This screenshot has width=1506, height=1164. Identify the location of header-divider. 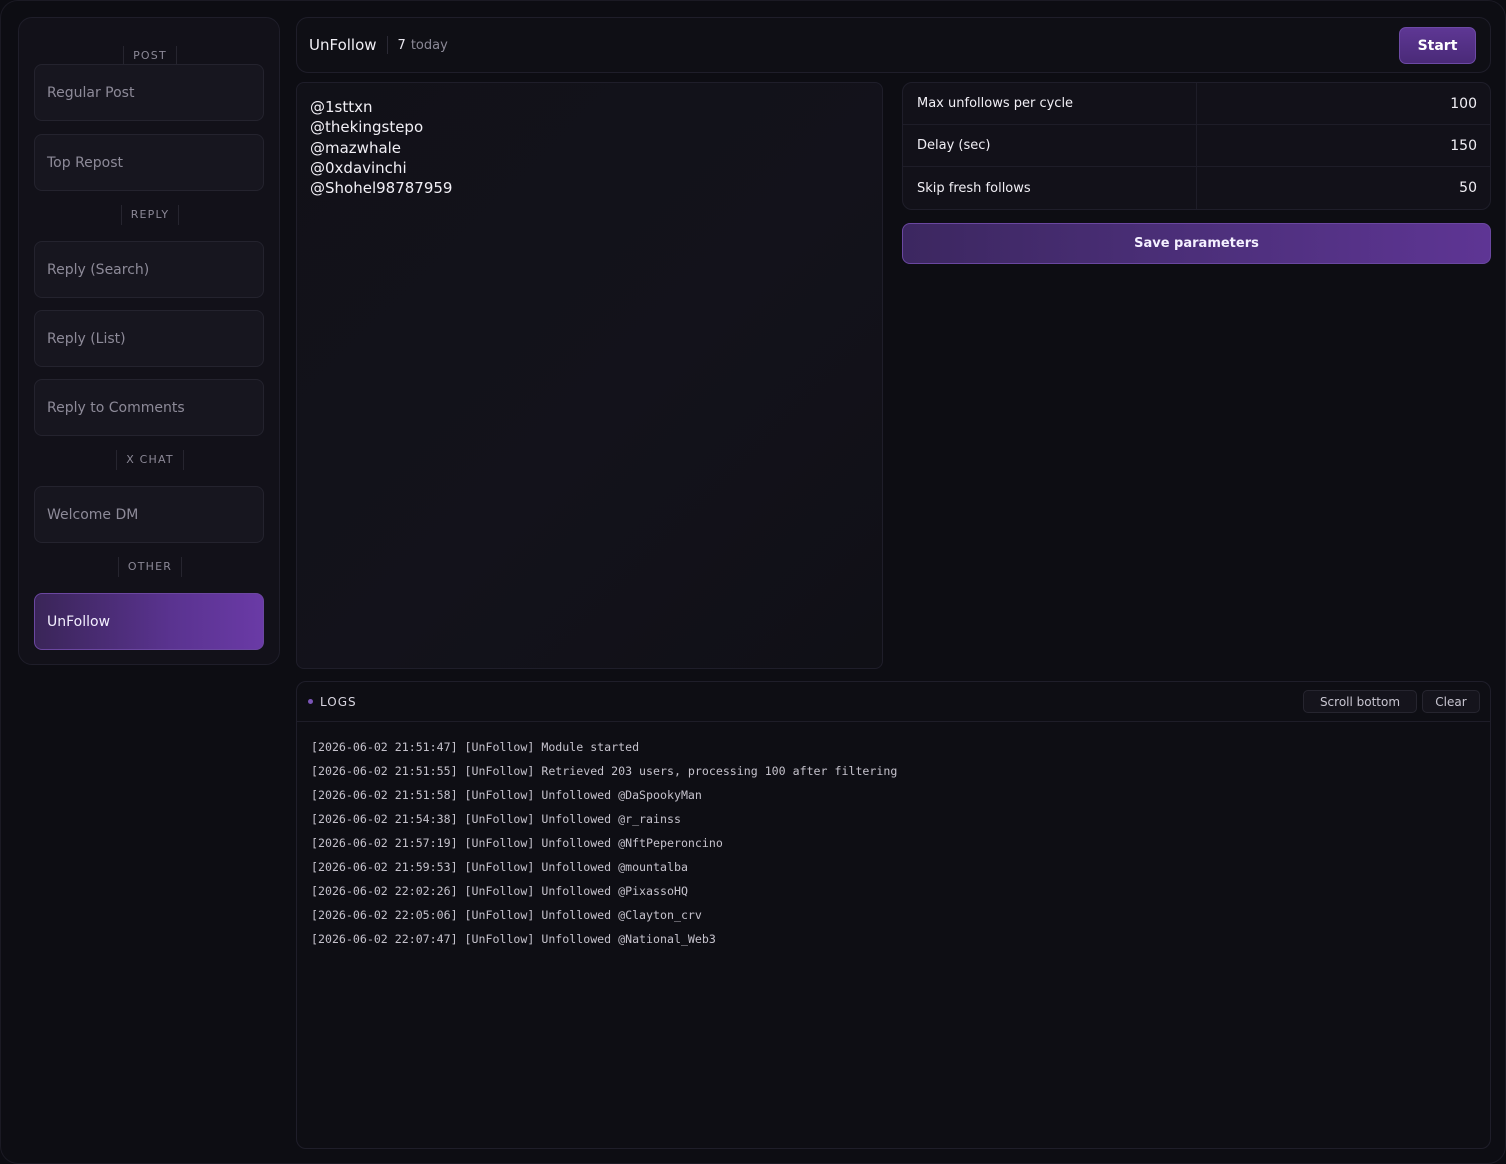
(387, 45).